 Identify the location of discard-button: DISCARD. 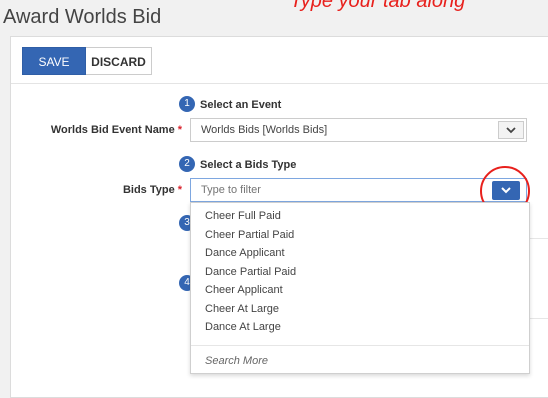
(119, 61).